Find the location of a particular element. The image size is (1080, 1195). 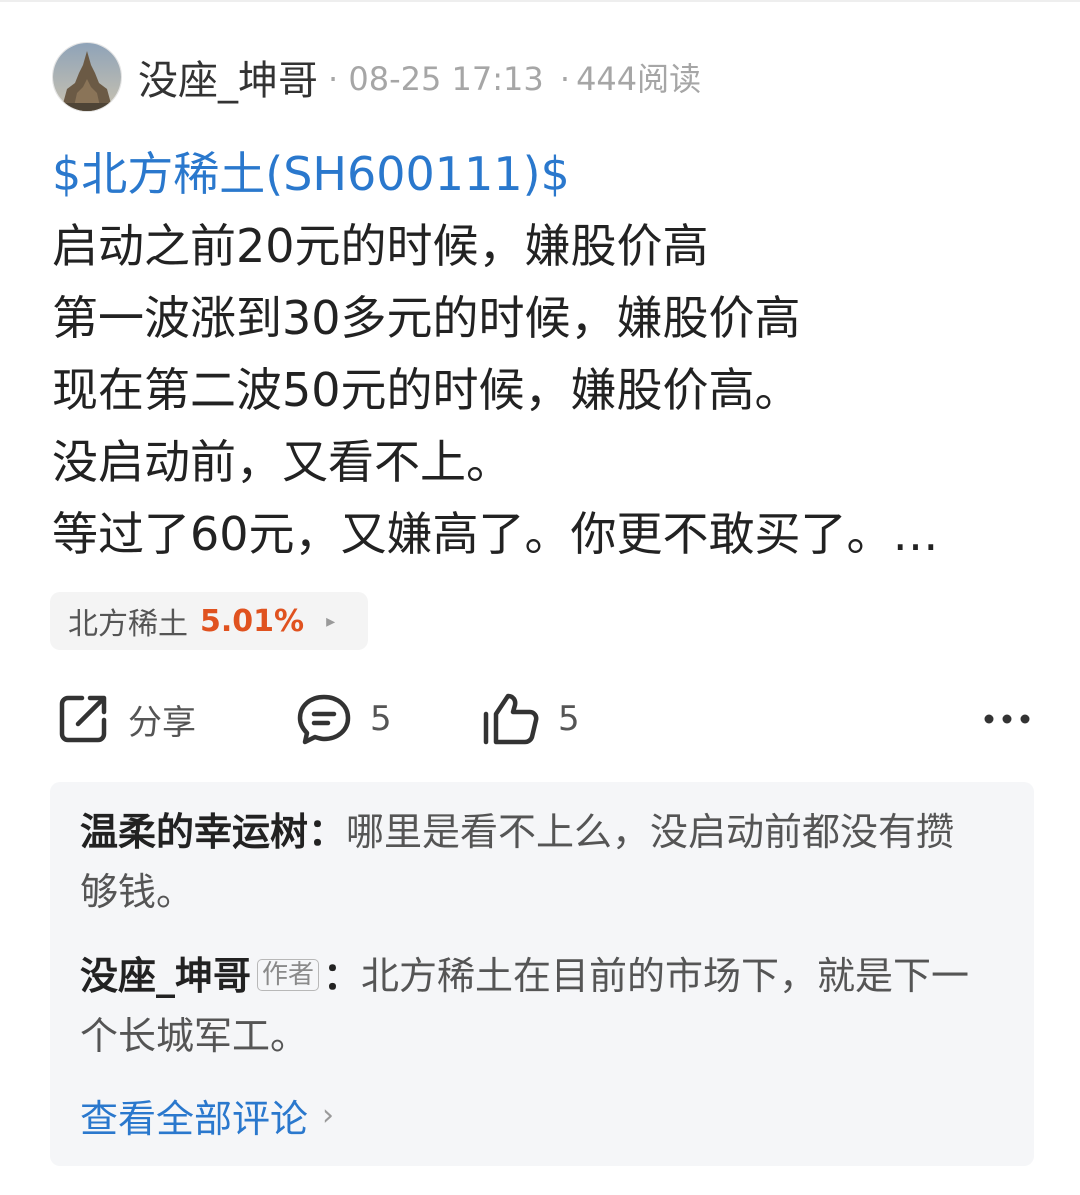

share-button: 分享 is located at coordinates (126, 719).